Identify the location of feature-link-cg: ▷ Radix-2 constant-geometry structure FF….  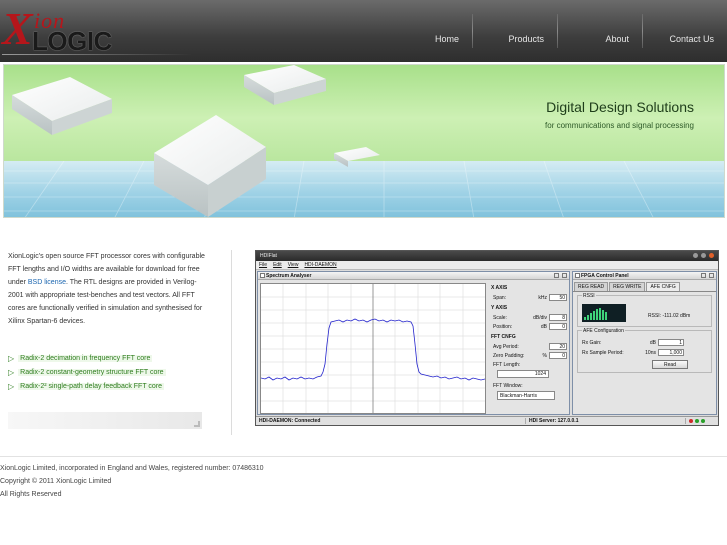
(108, 372).